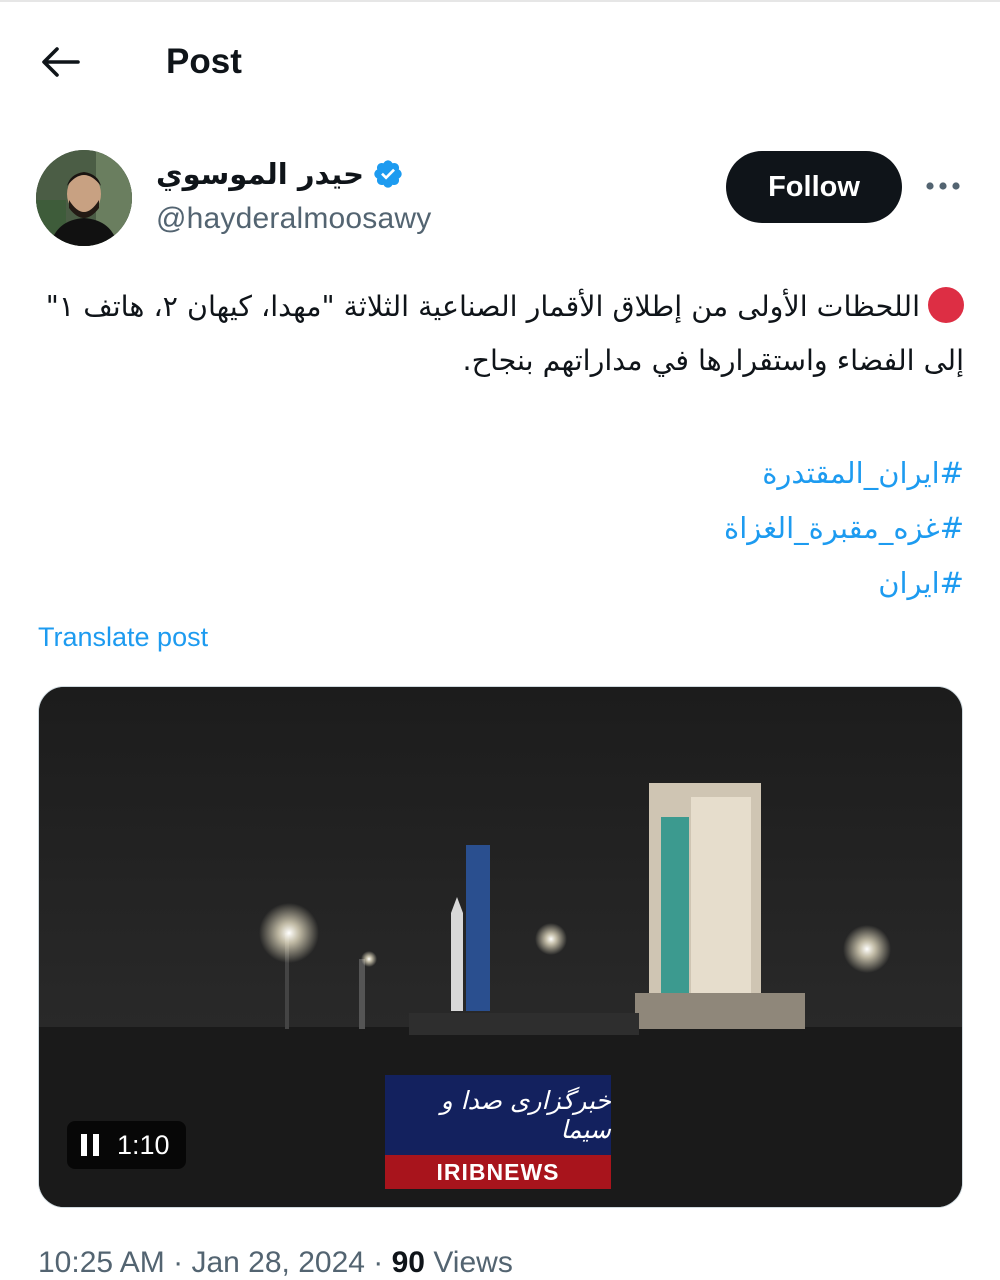 This screenshot has width=1000, height=1280. Describe the element at coordinates (500, 583) in the screenshot. I see `hashtag-link: #ايران` at that location.